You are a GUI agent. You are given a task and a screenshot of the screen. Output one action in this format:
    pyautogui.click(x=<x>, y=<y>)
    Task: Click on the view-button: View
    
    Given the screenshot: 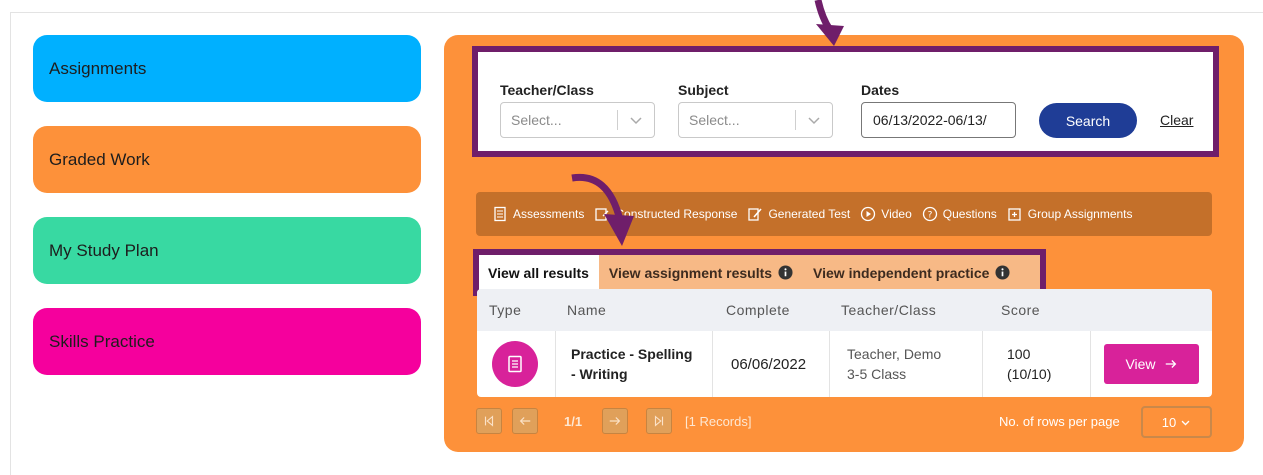 What is the action you would take?
    pyautogui.click(x=1151, y=364)
    